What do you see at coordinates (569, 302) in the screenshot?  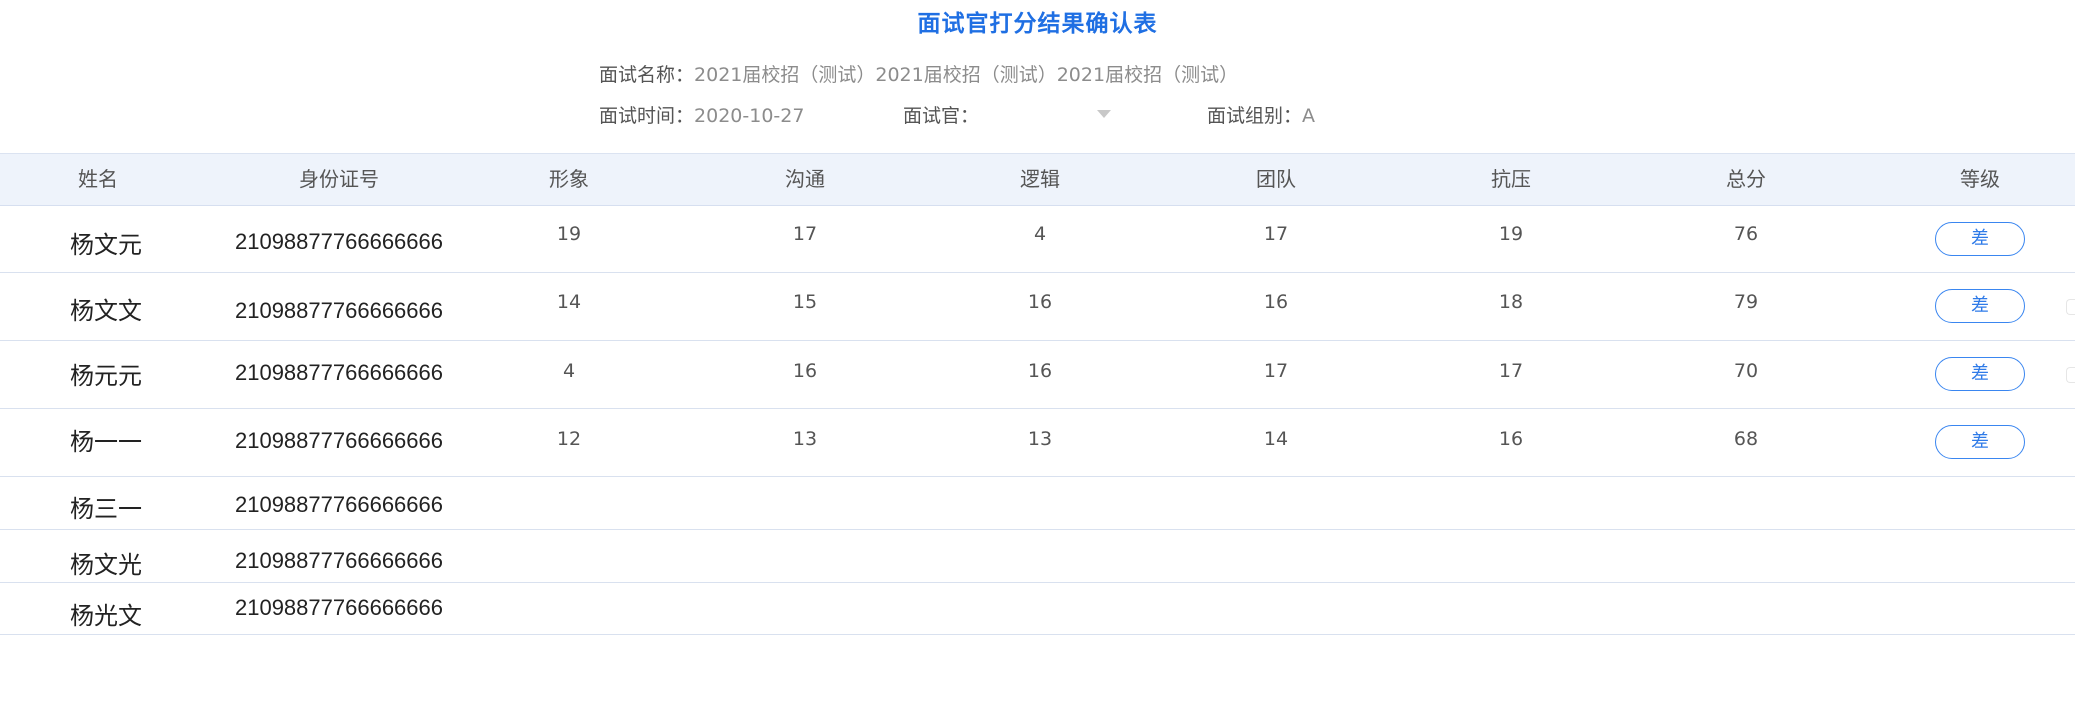 I see `score-image: 14` at bounding box center [569, 302].